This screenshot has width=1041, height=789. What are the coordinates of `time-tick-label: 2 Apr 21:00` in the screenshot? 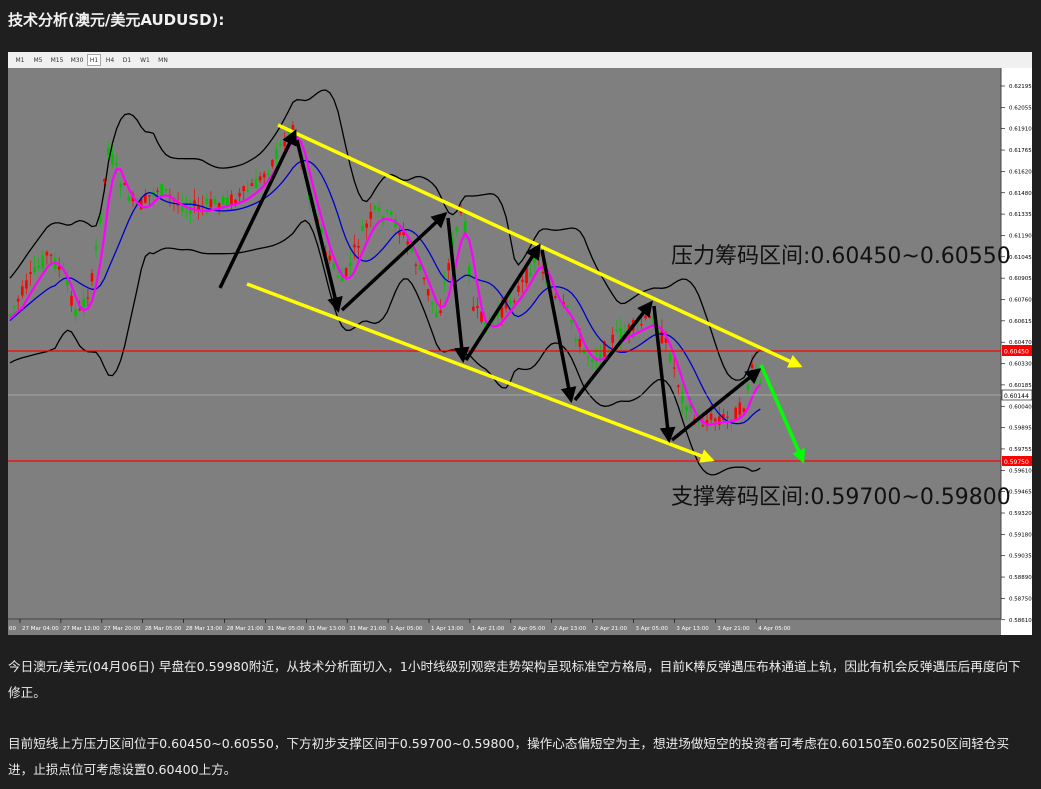 It's located at (611, 629).